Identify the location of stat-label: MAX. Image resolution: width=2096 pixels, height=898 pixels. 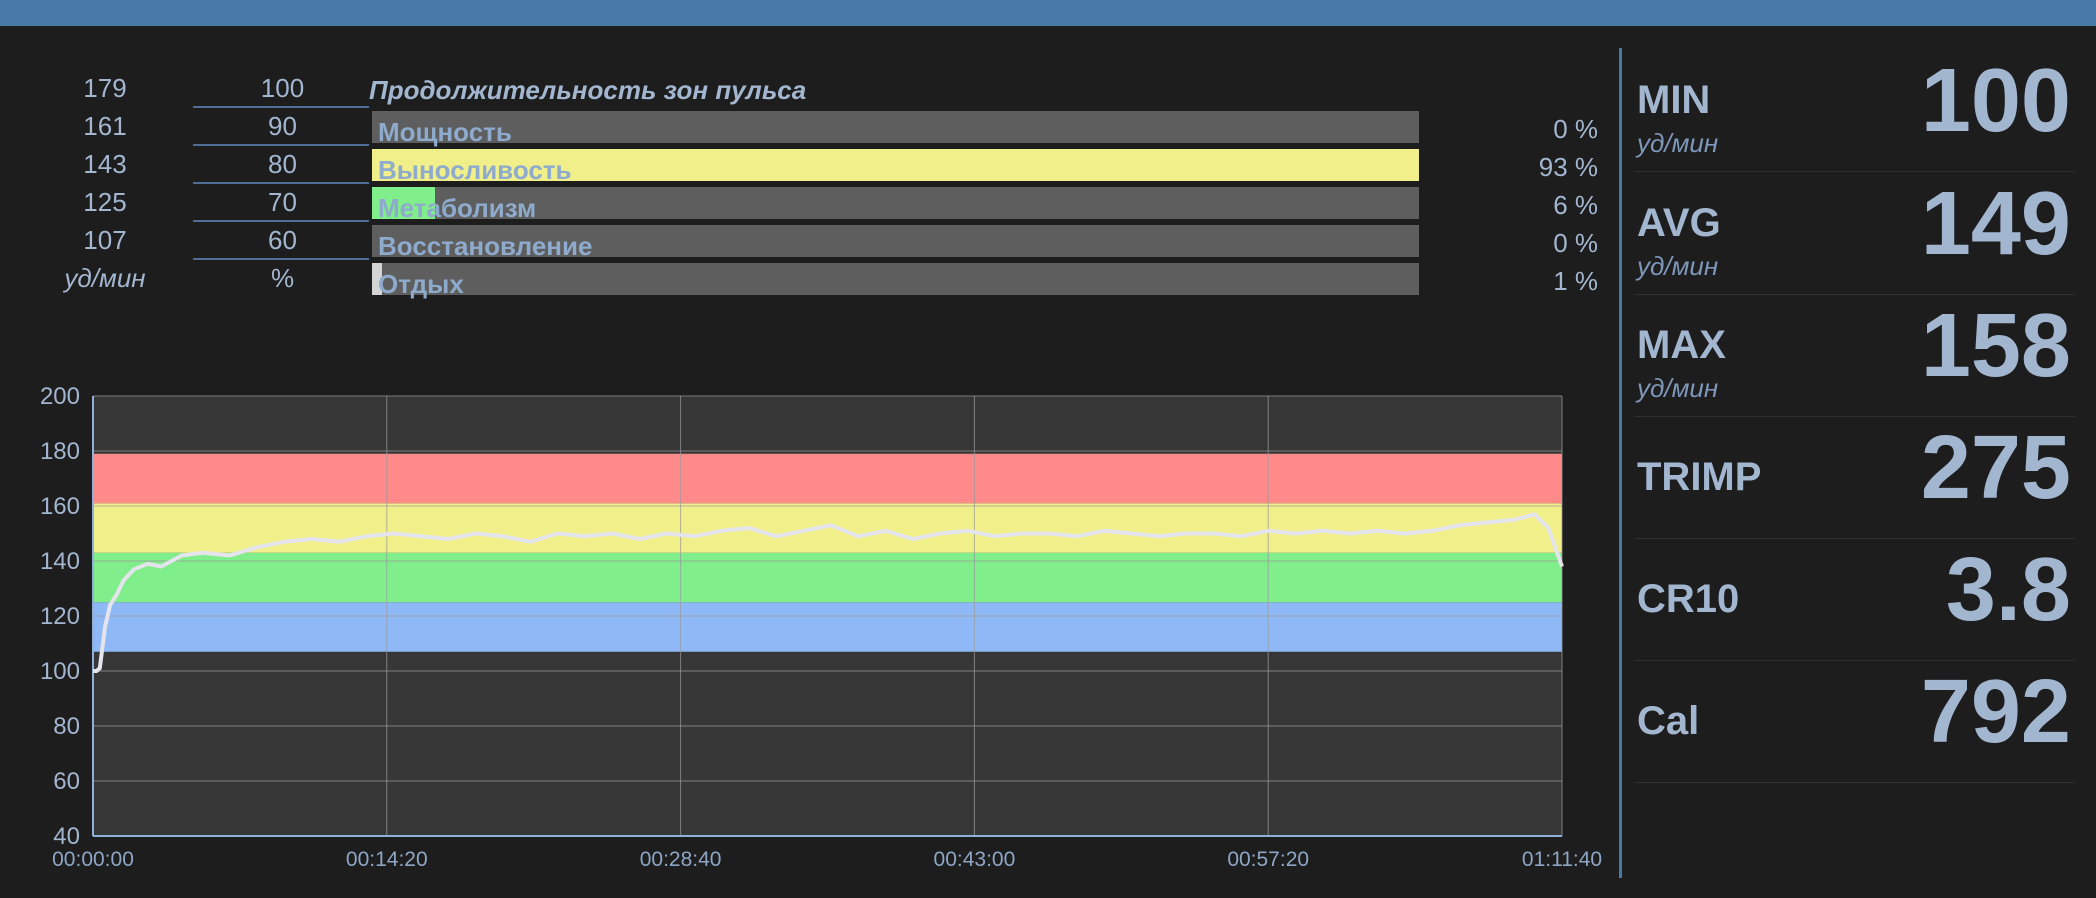
(1681, 345).